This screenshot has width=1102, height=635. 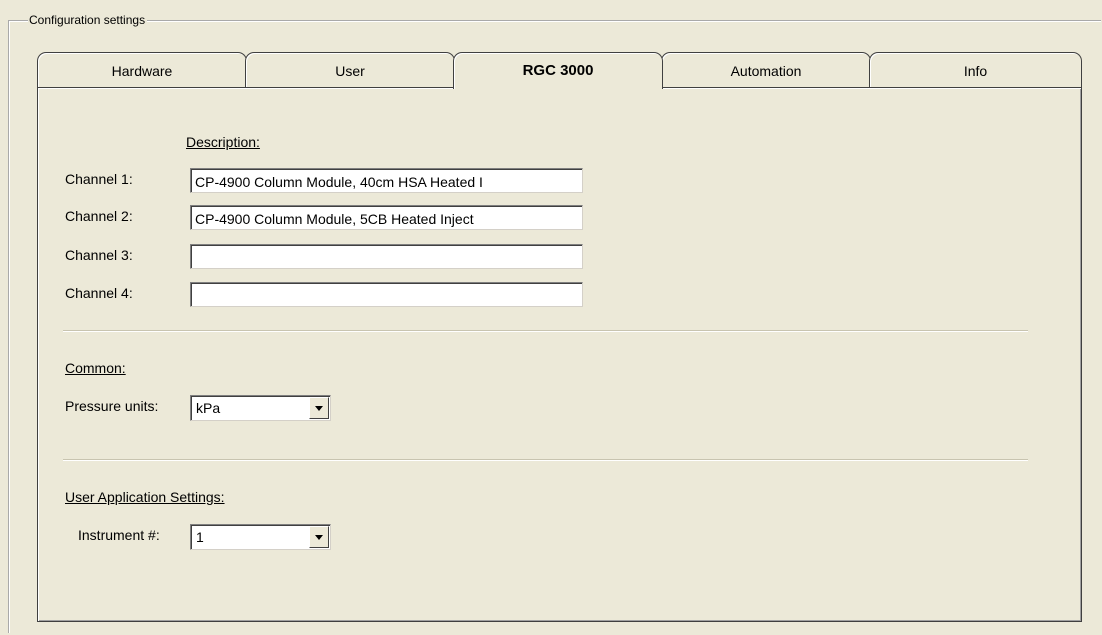 What do you see at coordinates (260, 537) in the screenshot?
I see `instrument-number-select: 1` at bounding box center [260, 537].